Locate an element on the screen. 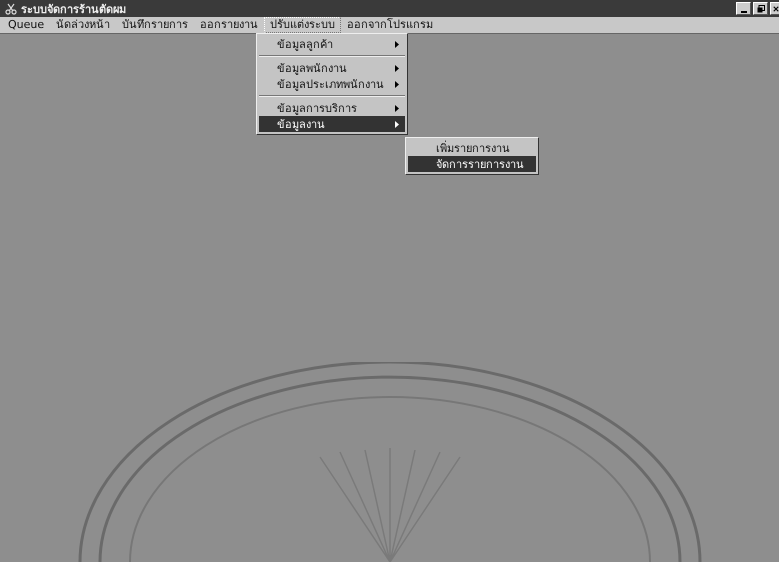 This screenshot has width=779, height=562. scissors-icon is located at coordinates (11, 8).